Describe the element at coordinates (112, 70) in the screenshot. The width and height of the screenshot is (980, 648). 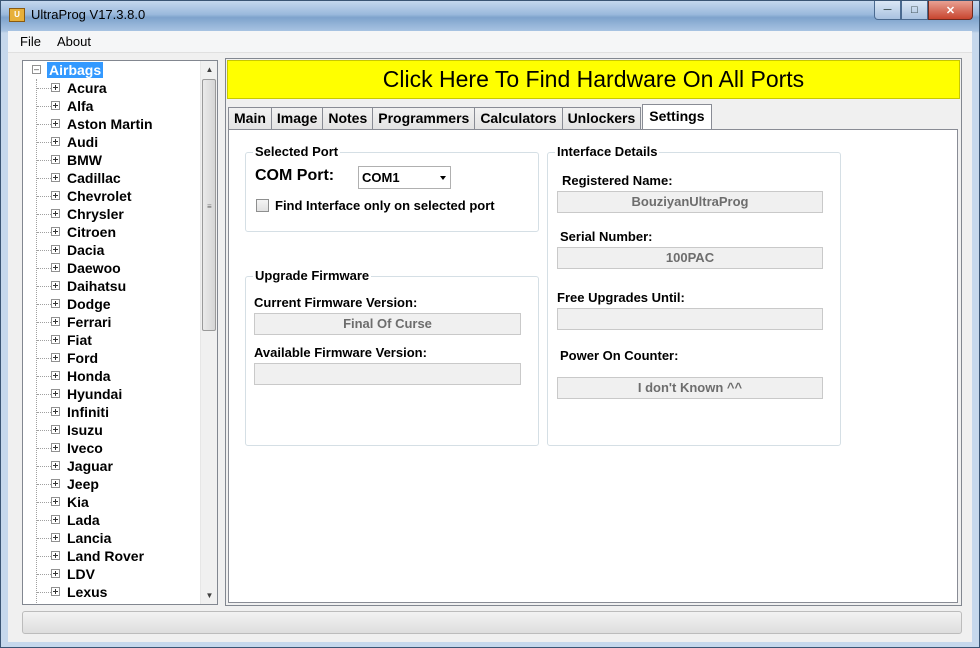
I see `tree-root-airbags: – Airbags` at that location.